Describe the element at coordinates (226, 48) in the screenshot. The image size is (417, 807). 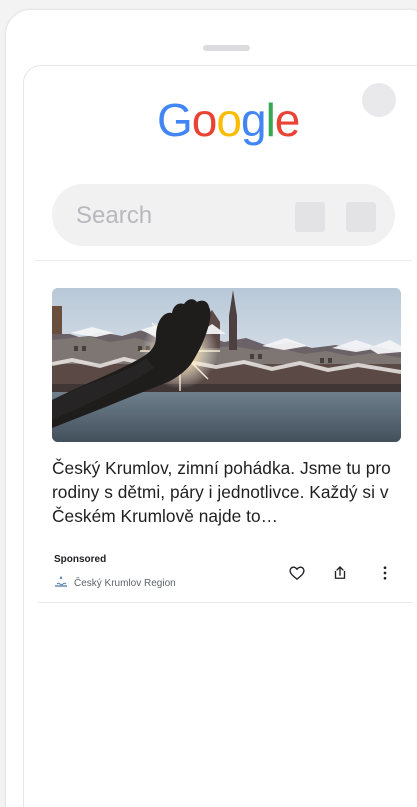
I see `phone-speaker` at that location.